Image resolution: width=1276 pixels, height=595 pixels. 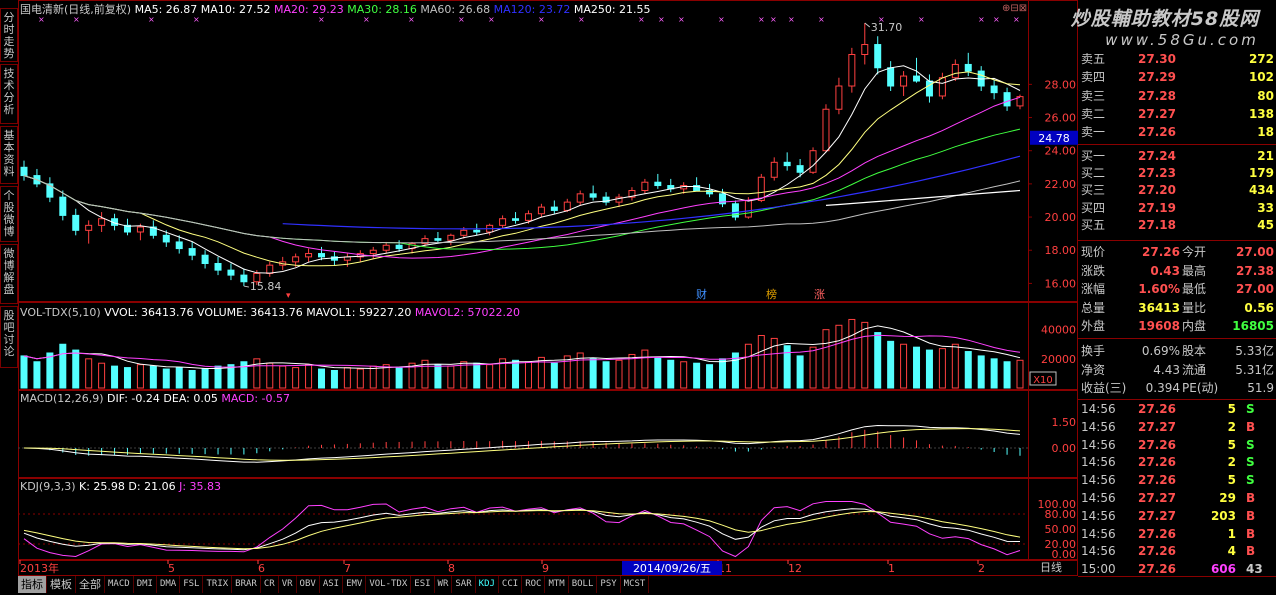 What do you see at coordinates (423, 584) in the screenshot?
I see `indicator-tab-esi: ESI` at bounding box center [423, 584].